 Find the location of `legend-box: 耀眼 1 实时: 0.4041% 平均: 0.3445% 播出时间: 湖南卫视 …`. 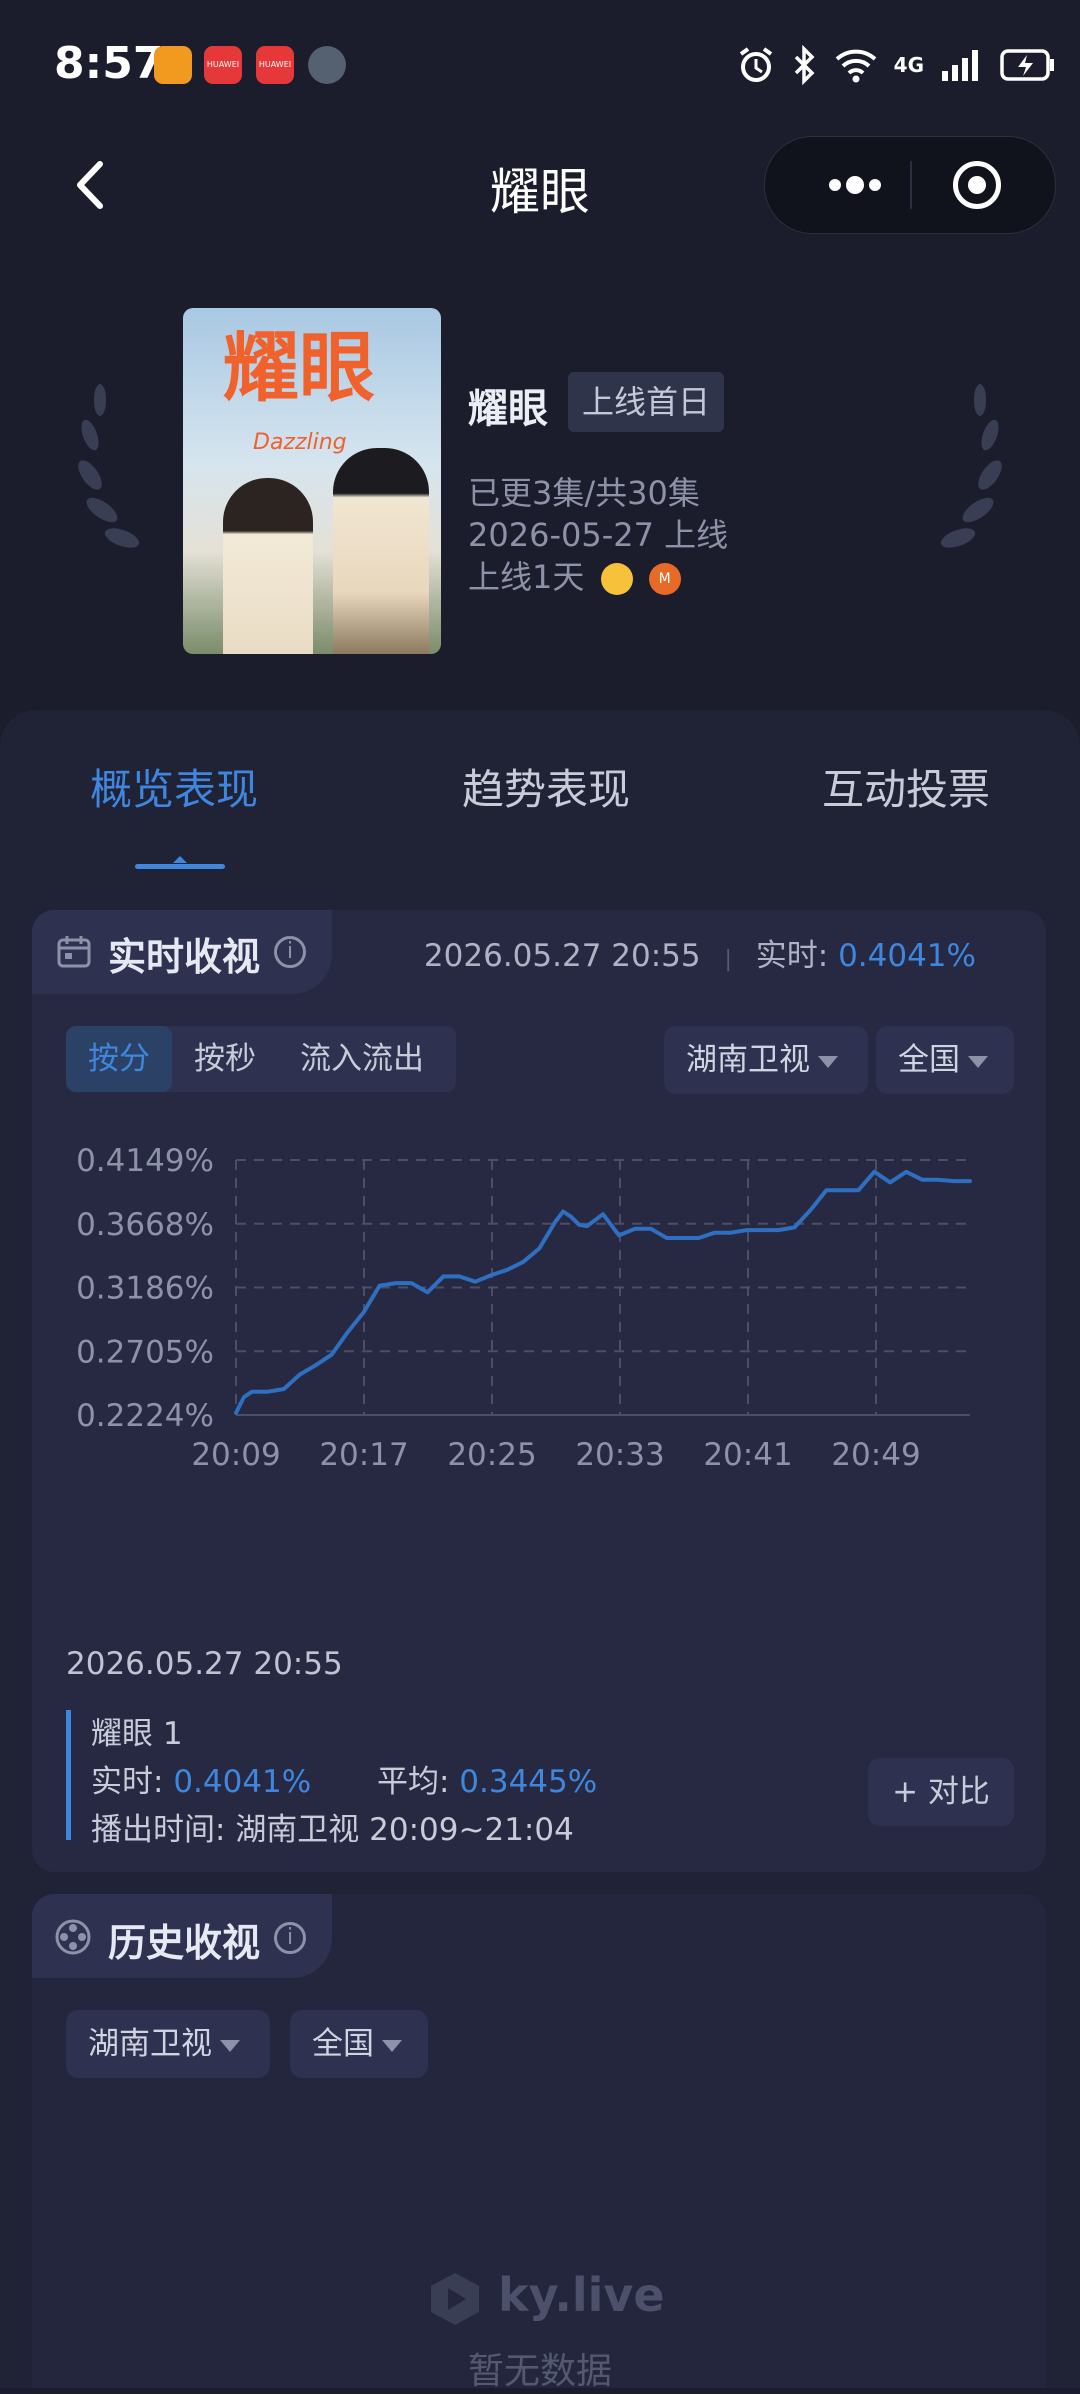

legend-box: 耀眼 1 实时: 0.4041% 平均: 0.3445% 播出时间: 湖南卫视 … is located at coordinates (358, 1779).